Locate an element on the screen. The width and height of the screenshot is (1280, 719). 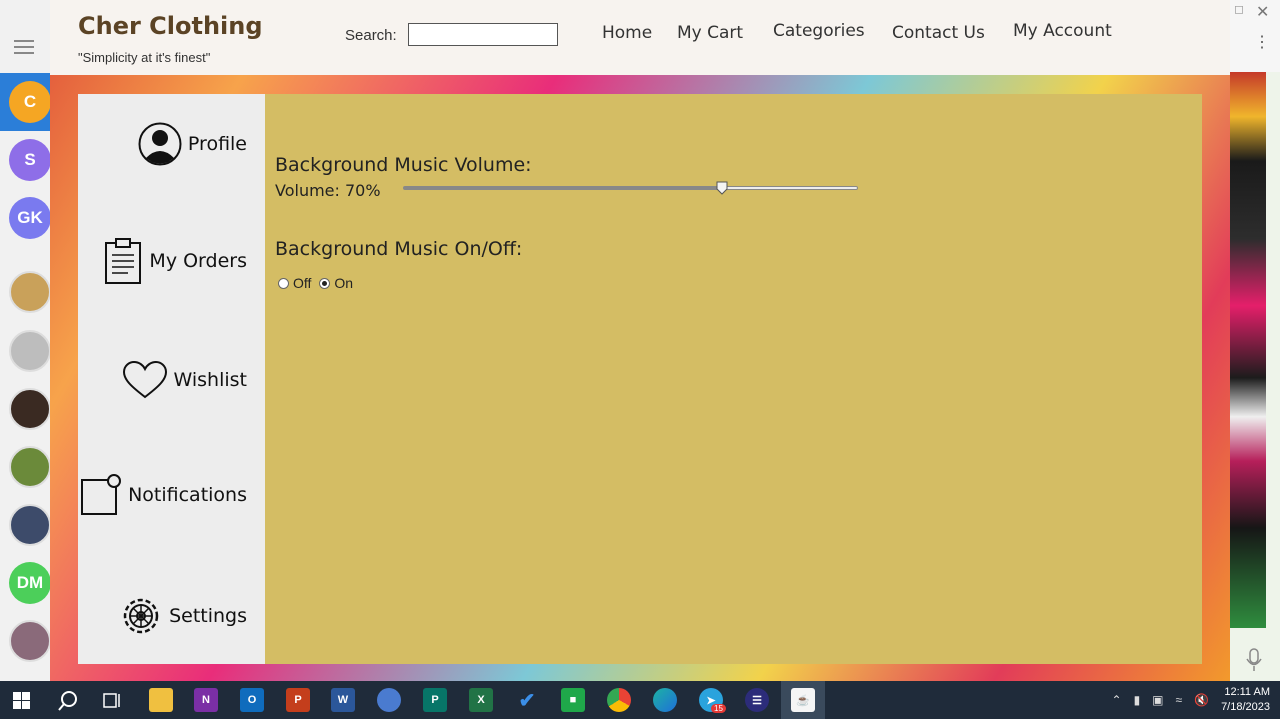
java-app-icon: ☕ is located at coordinates (803, 700).